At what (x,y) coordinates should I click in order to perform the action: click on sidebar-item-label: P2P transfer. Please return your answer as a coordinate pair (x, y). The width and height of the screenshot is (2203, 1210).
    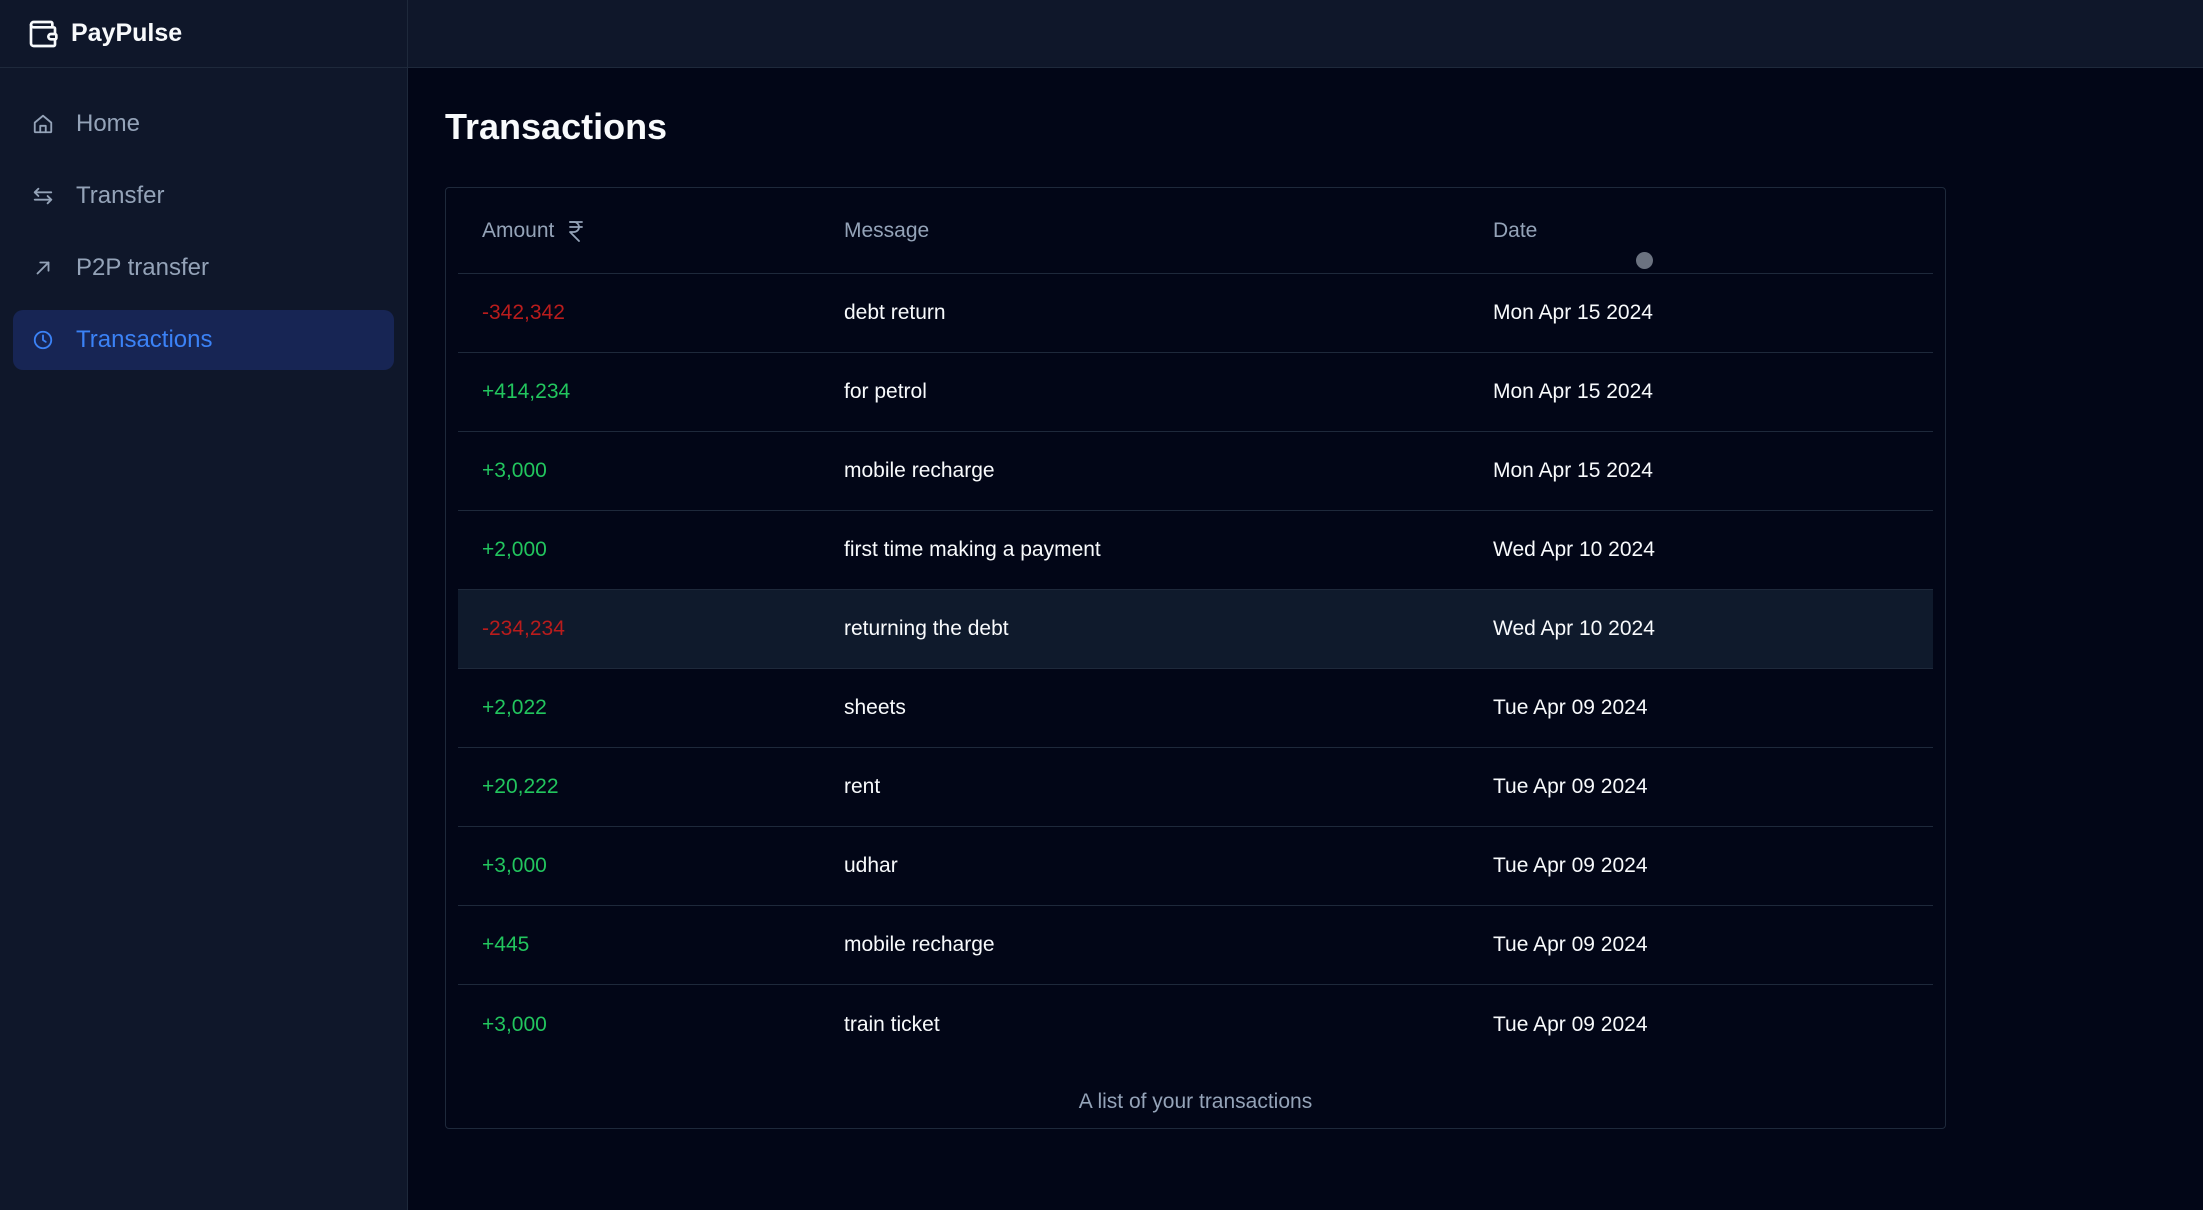
    Looking at the image, I should click on (142, 267).